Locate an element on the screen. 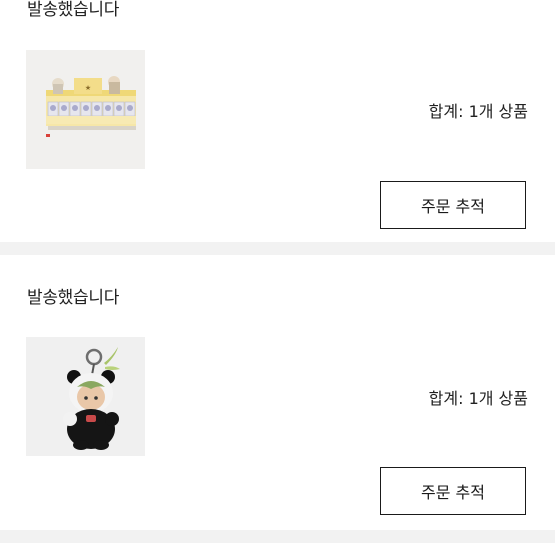  product-thumbnail is located at coordinates (85, 396).